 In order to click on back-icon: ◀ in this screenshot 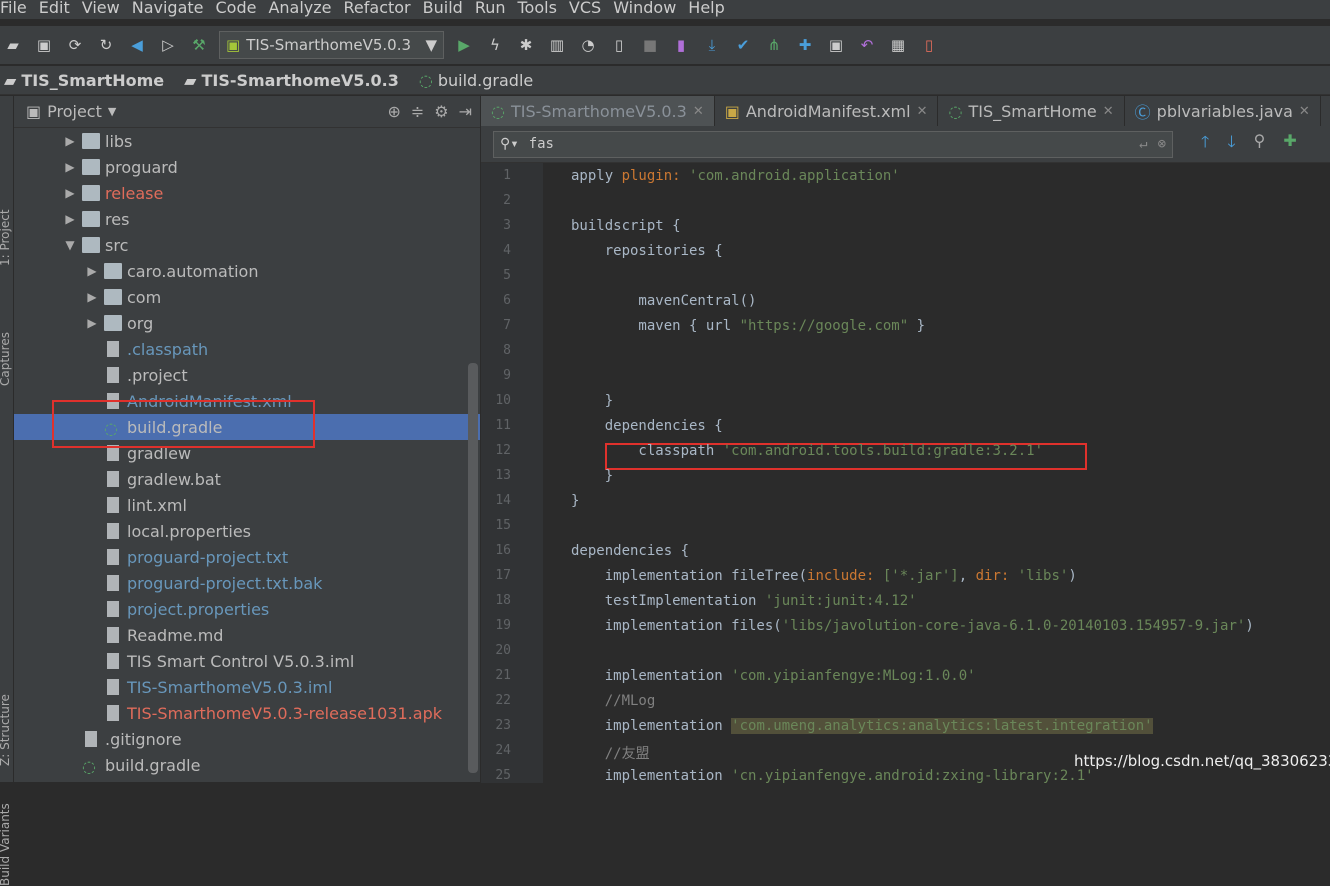, I will do `click(137, 45)`.